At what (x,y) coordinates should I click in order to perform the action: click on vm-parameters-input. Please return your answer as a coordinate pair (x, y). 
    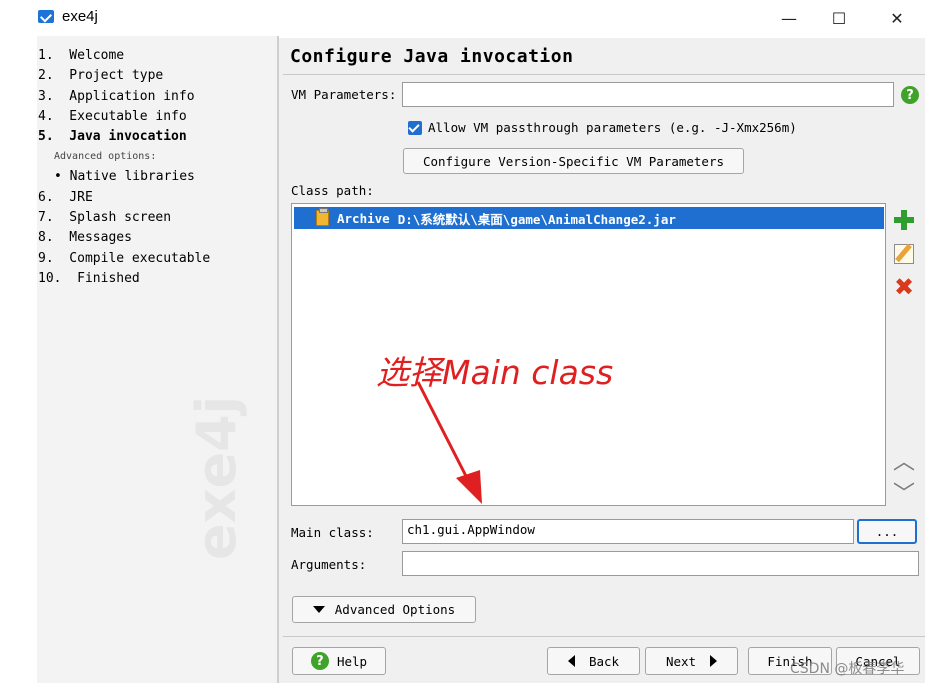
    Looking at the image, I should click on (648, 94).